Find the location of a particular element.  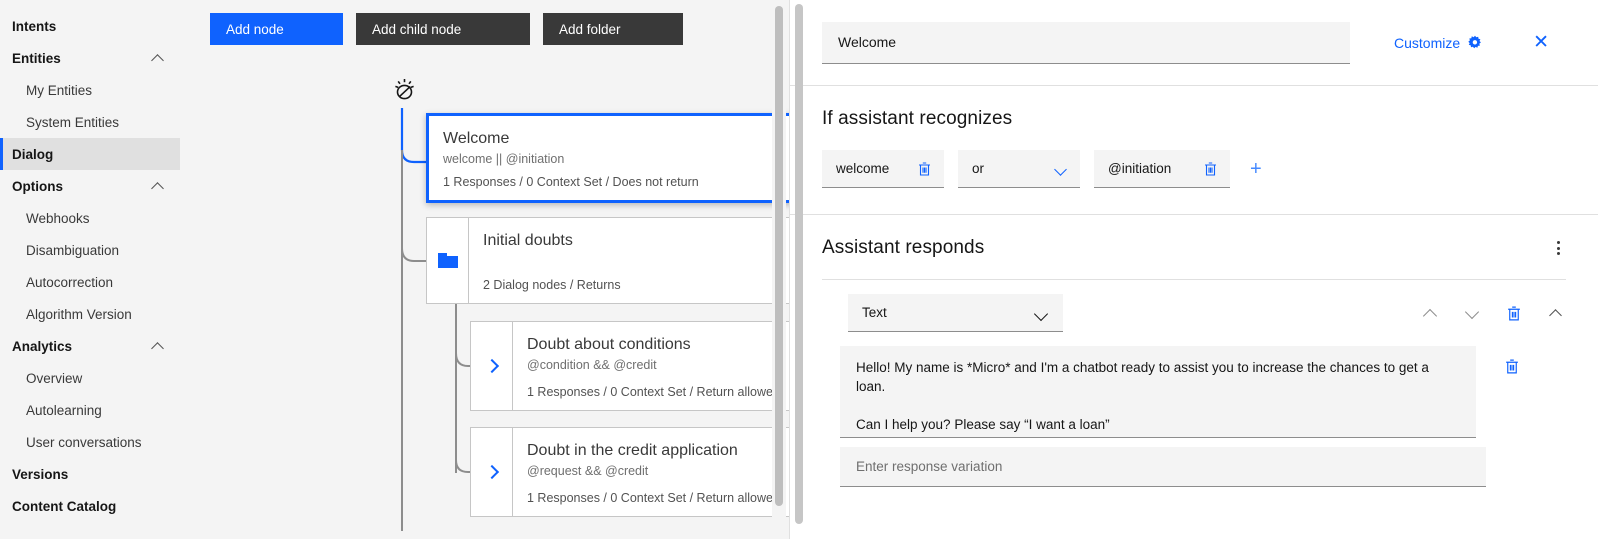

sidebar-item-label: Analytics is located at coordinates (42, 346).